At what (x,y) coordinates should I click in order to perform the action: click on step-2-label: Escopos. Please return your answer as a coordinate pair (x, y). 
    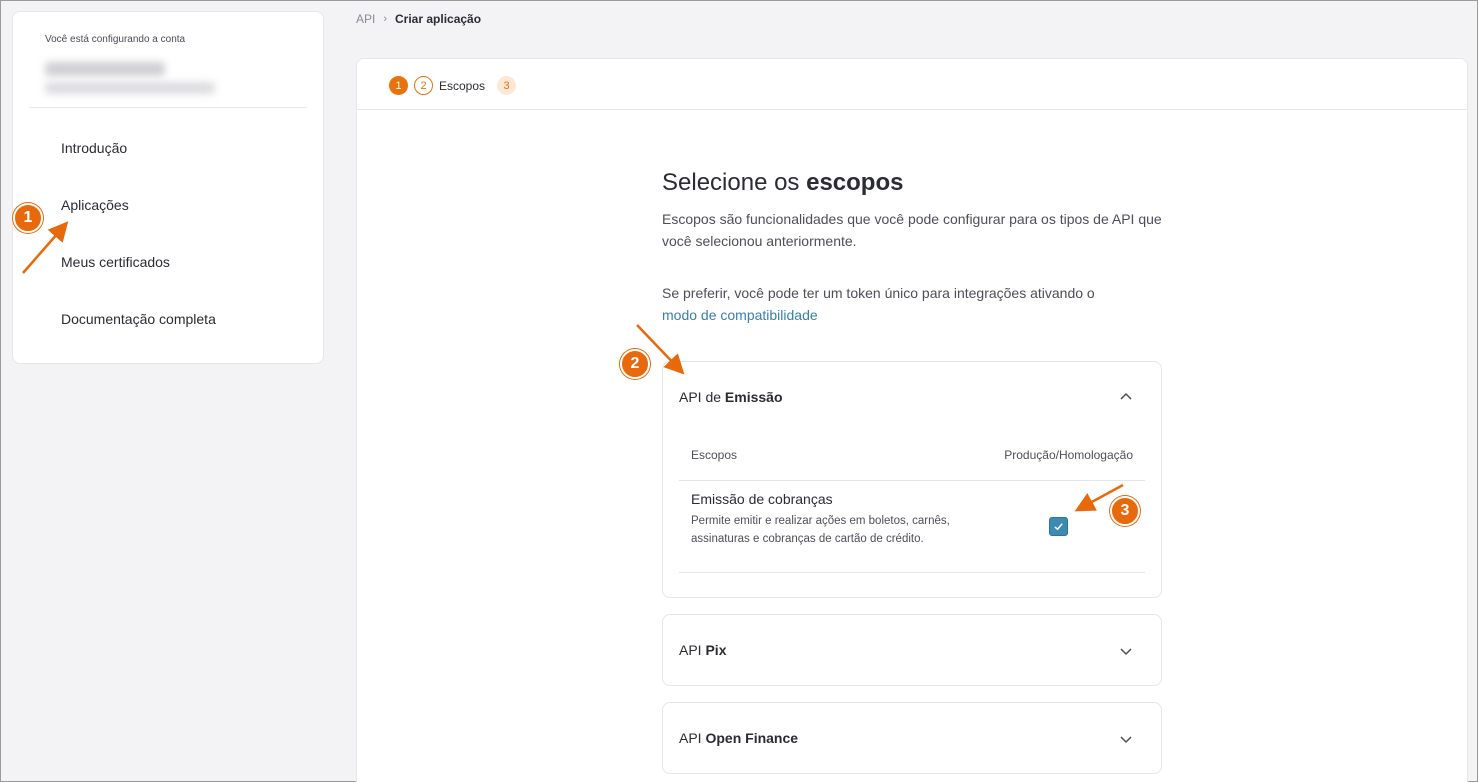
    Looking at the image, I should click on (462, 85).